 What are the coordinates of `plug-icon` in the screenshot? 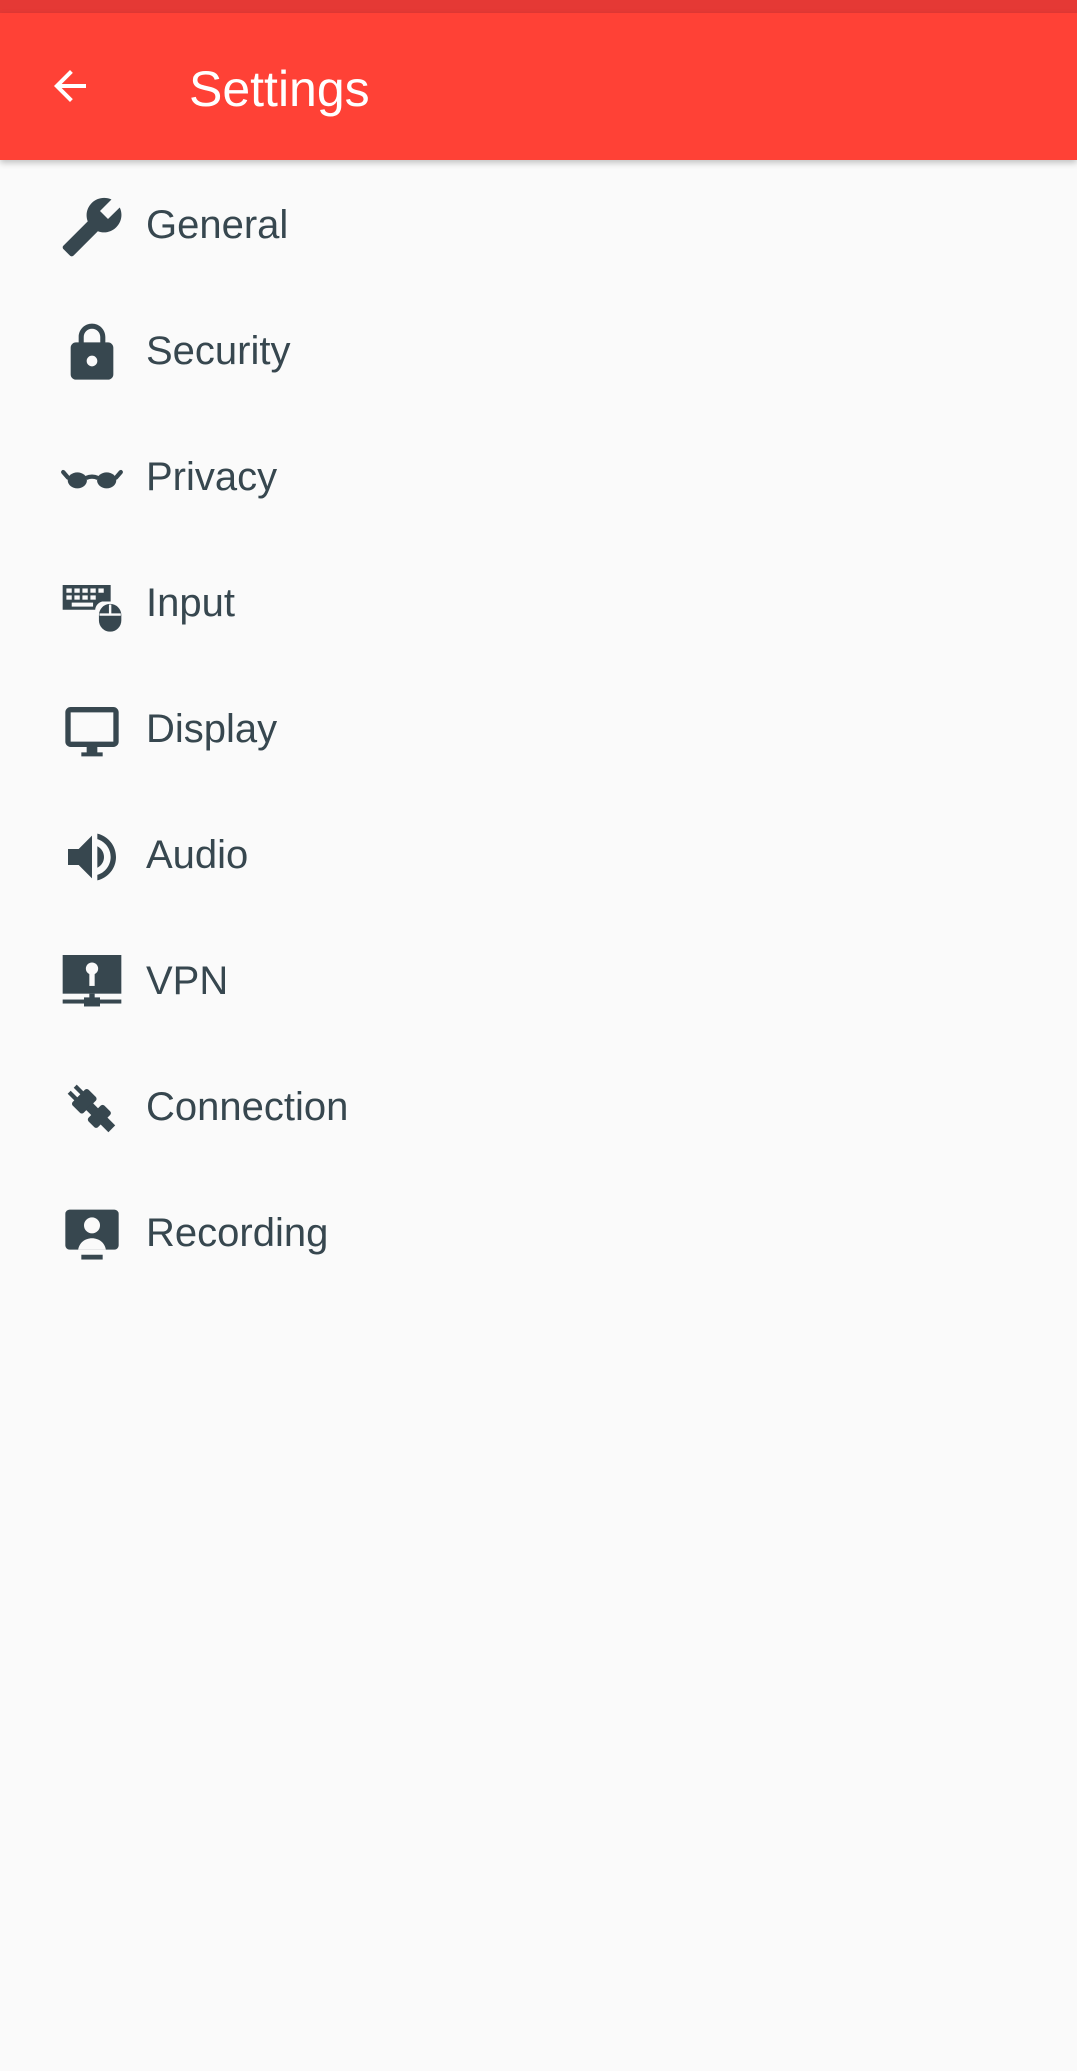 It's located at (92, 1109).